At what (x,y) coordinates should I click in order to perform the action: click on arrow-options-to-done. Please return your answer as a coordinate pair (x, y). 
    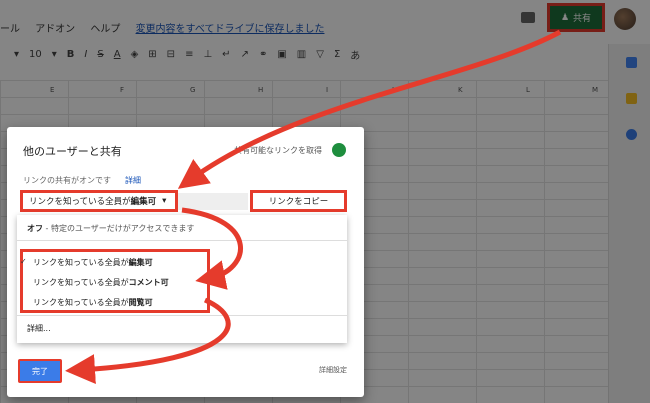
    Looking at the image, I should click on (148, 341).